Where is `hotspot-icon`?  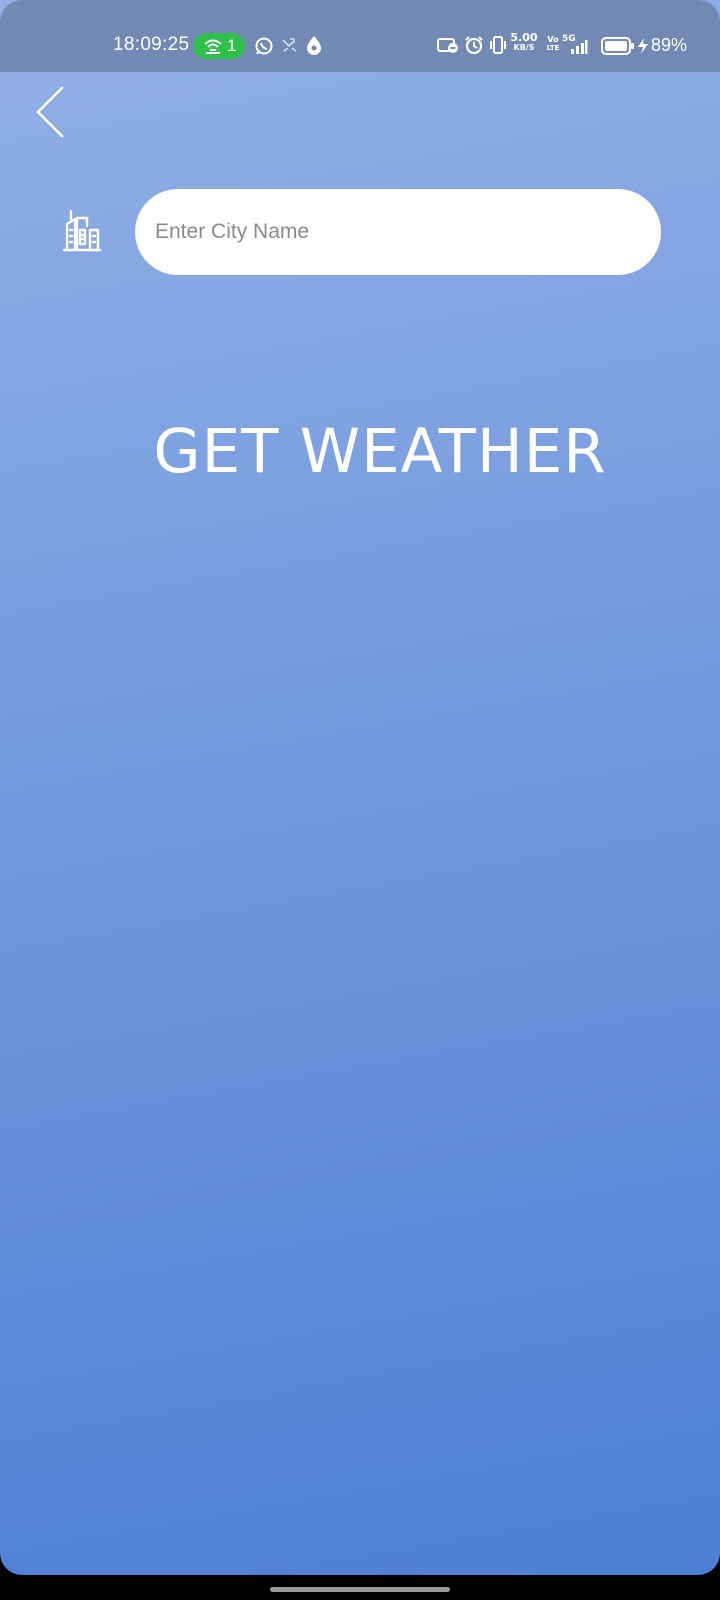 hotspot-icon is located at coordinates (213, 46).